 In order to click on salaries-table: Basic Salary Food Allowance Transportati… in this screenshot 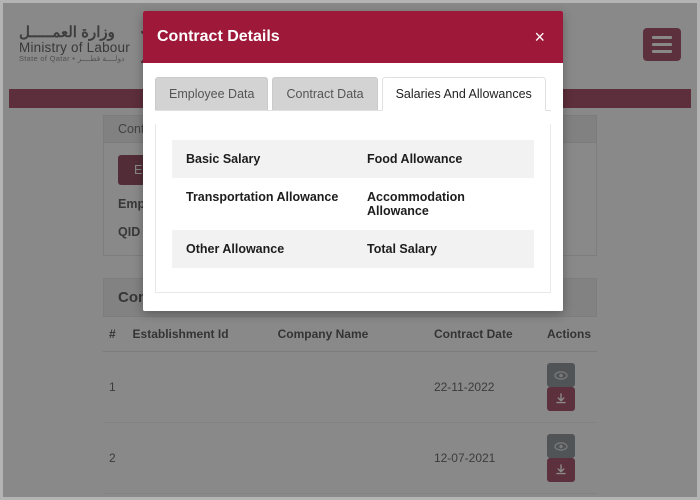, I will do `click(353, 204)`.